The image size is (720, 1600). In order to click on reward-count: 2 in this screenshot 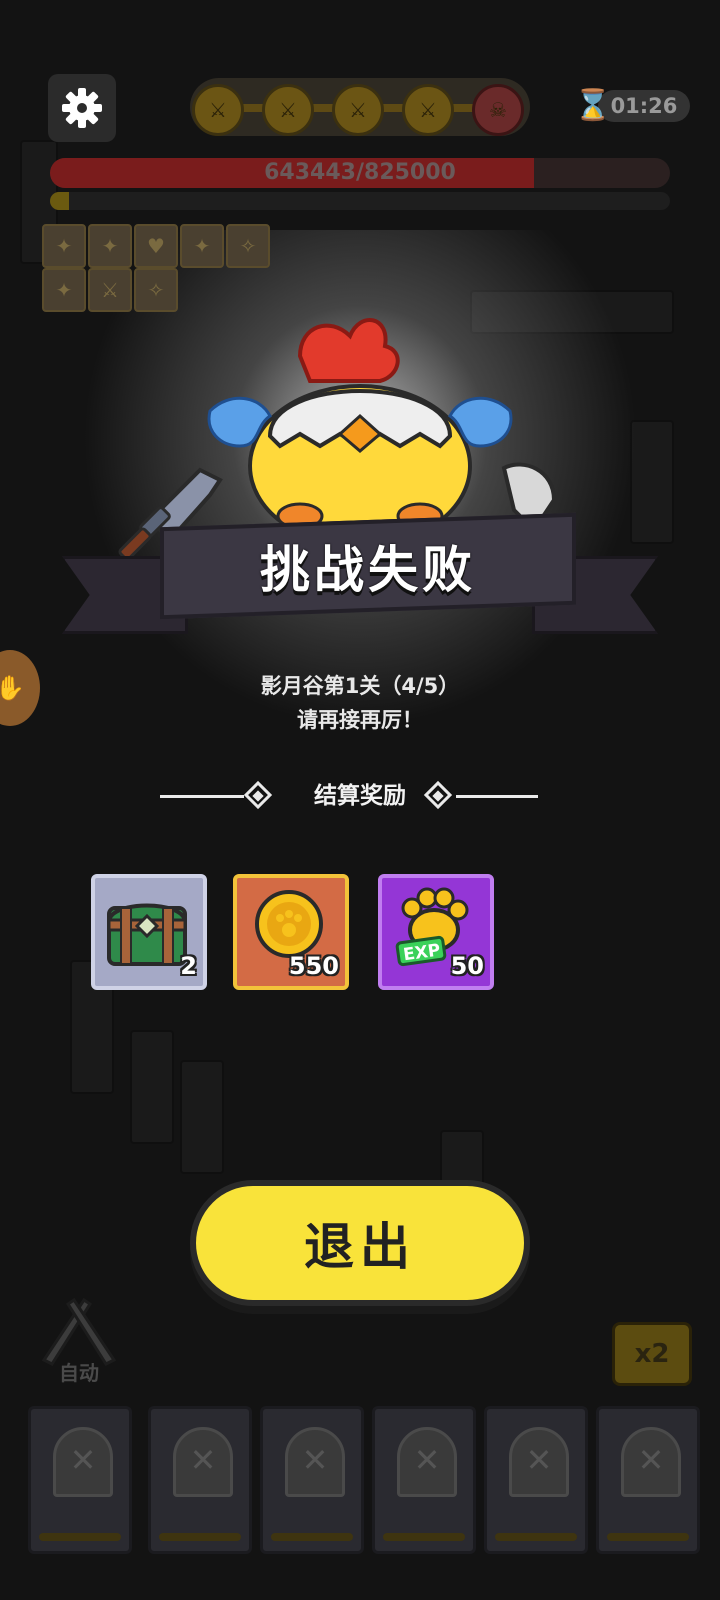, I will do `click(188, 966)`.